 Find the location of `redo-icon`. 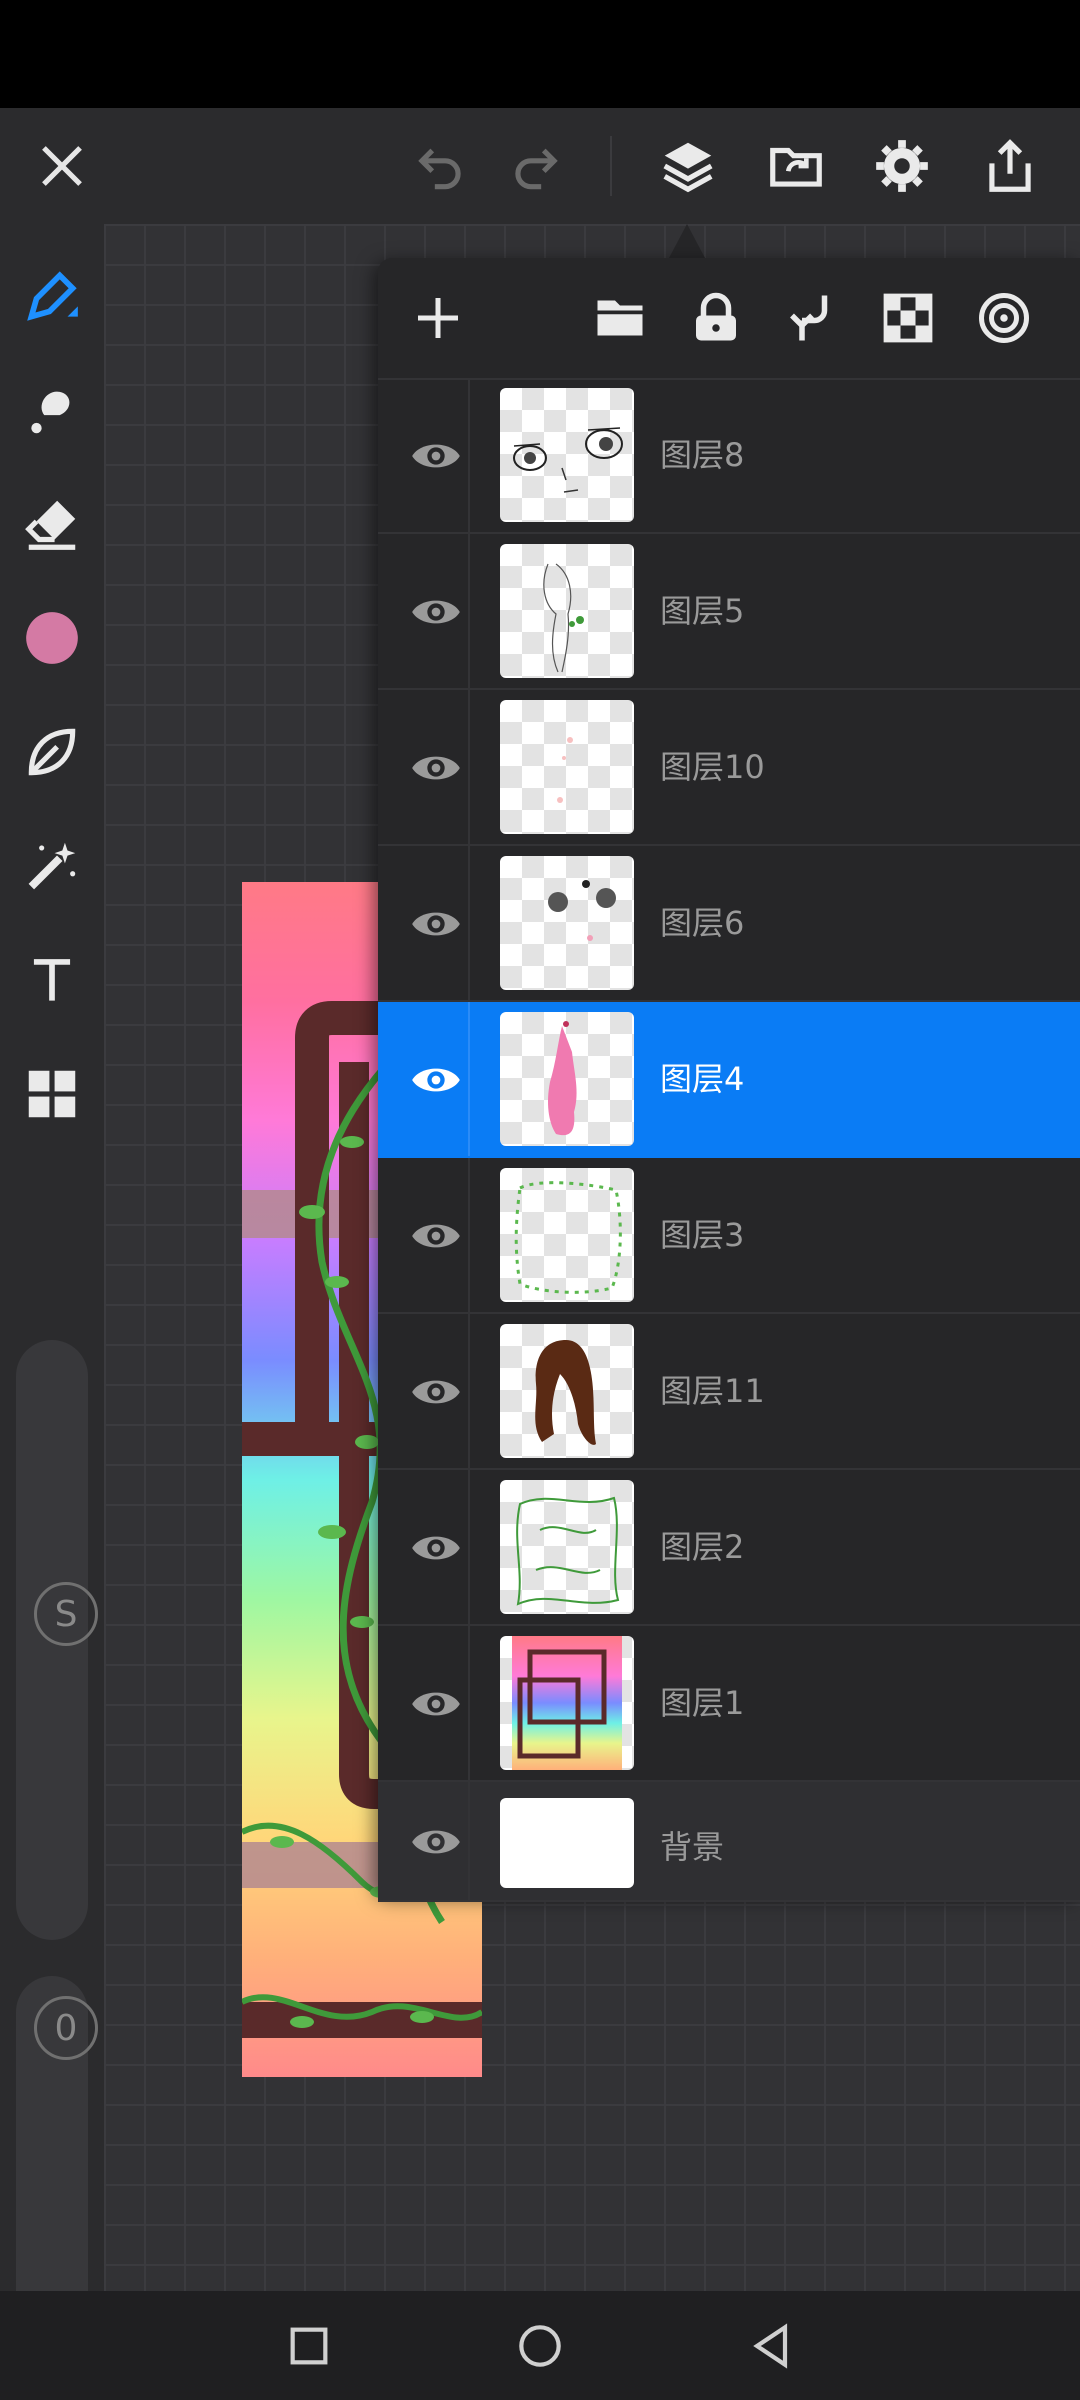

redo-icon is located at coordinates (536, 166).